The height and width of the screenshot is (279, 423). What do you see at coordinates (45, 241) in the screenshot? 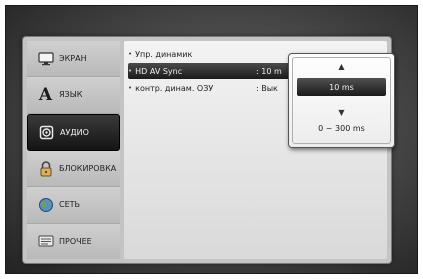
I see `settings-box-icon` at bounding box center [45, 241].